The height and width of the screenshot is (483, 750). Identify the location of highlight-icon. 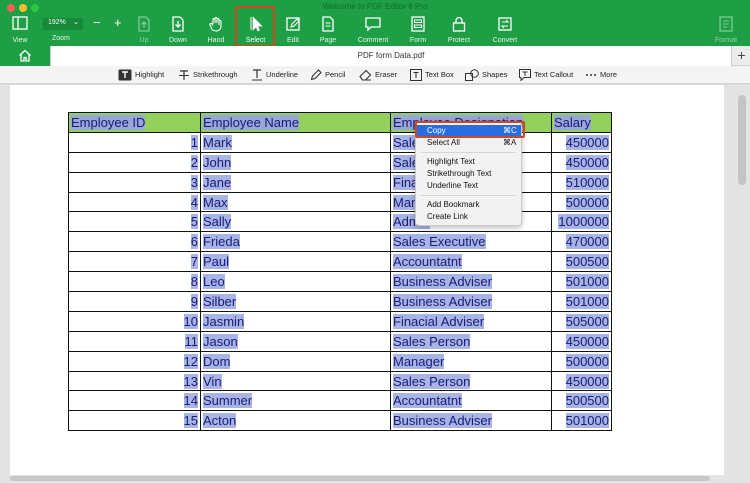
(125, 75).